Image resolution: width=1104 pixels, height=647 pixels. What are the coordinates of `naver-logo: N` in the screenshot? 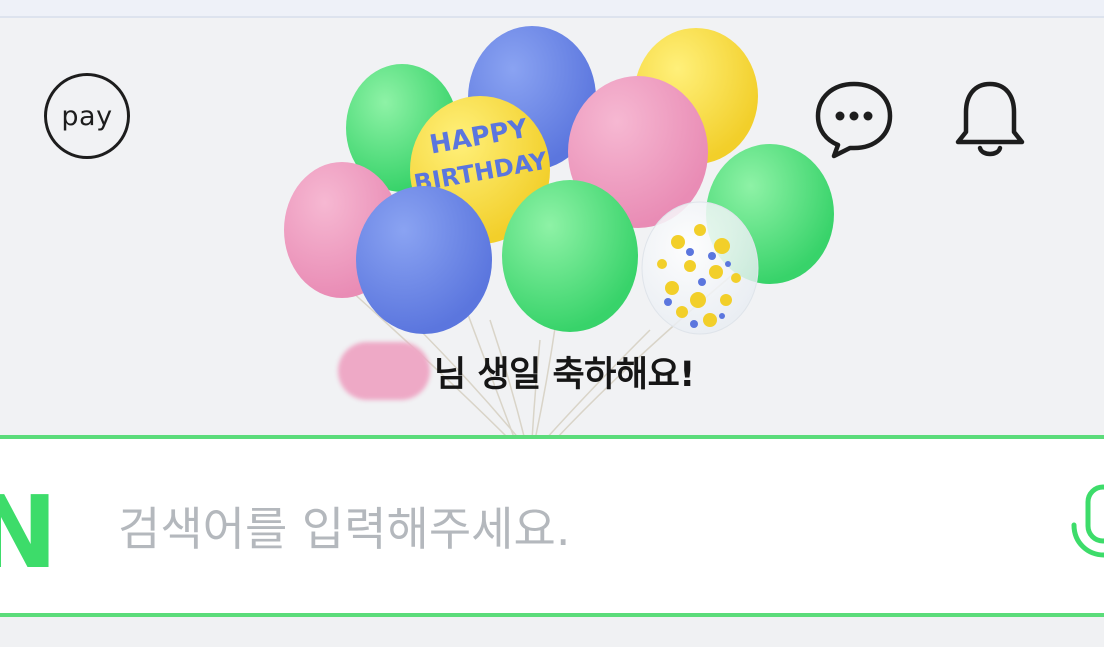 It's located at (29, 533).